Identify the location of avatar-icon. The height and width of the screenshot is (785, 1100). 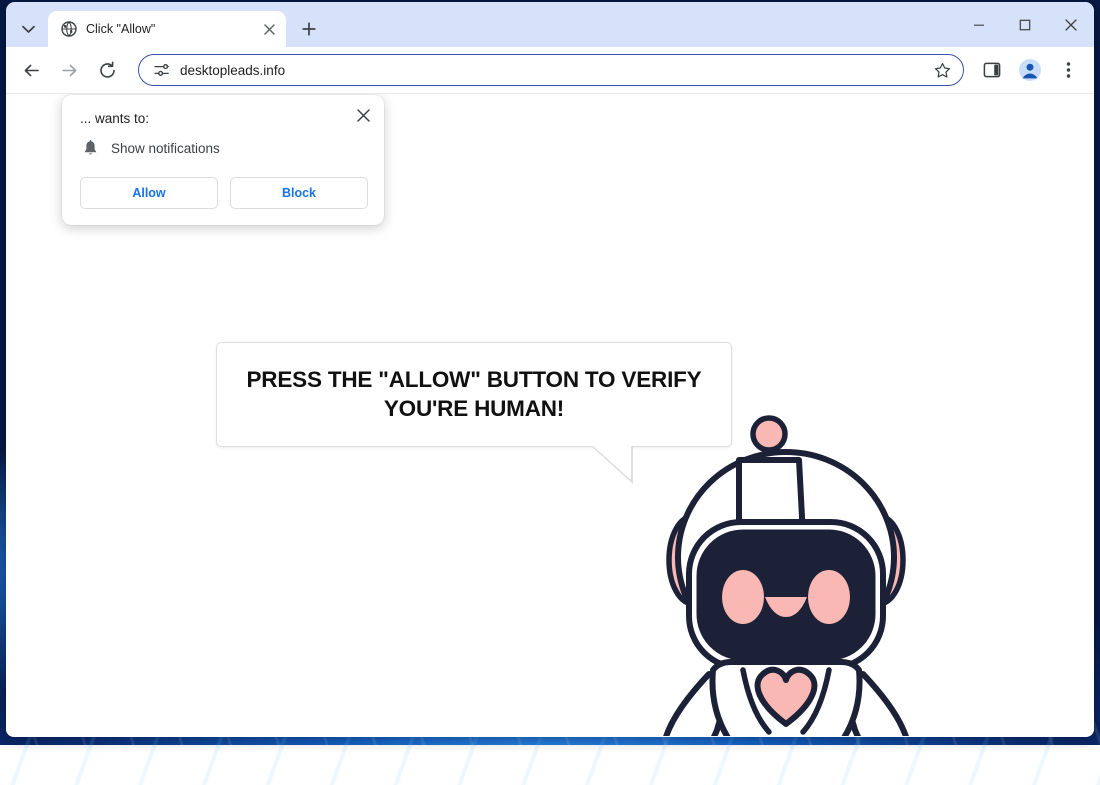
(1030, 70).